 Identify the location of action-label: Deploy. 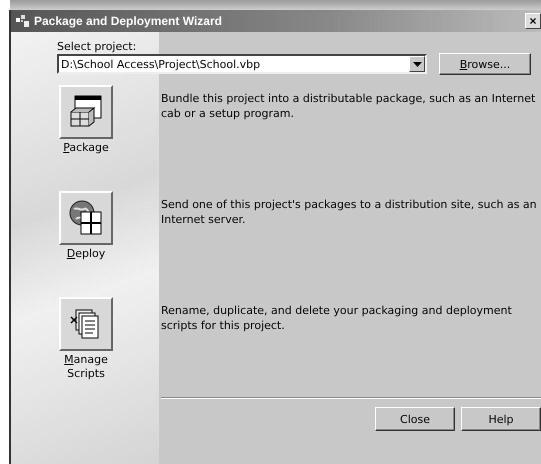
(86, 254).